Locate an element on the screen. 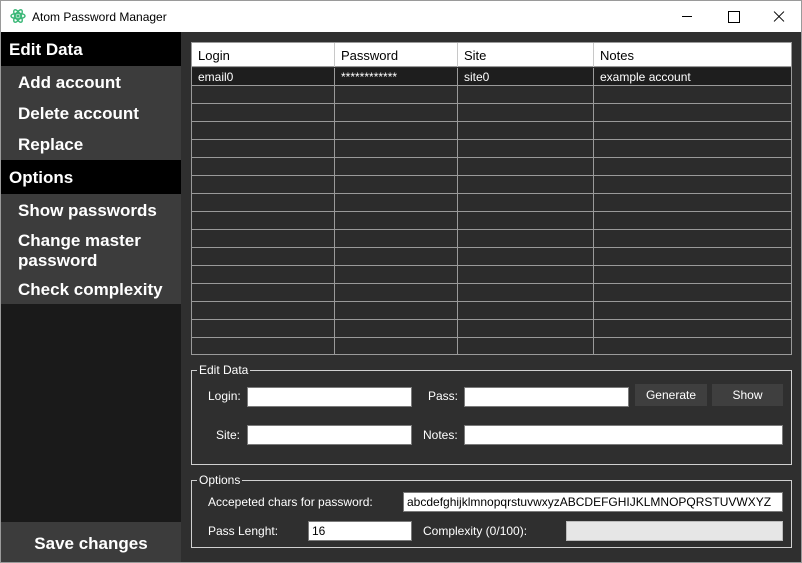 This screenshot has height=563, width=802. column-header-login: Login is located at coordinates (263, 55).